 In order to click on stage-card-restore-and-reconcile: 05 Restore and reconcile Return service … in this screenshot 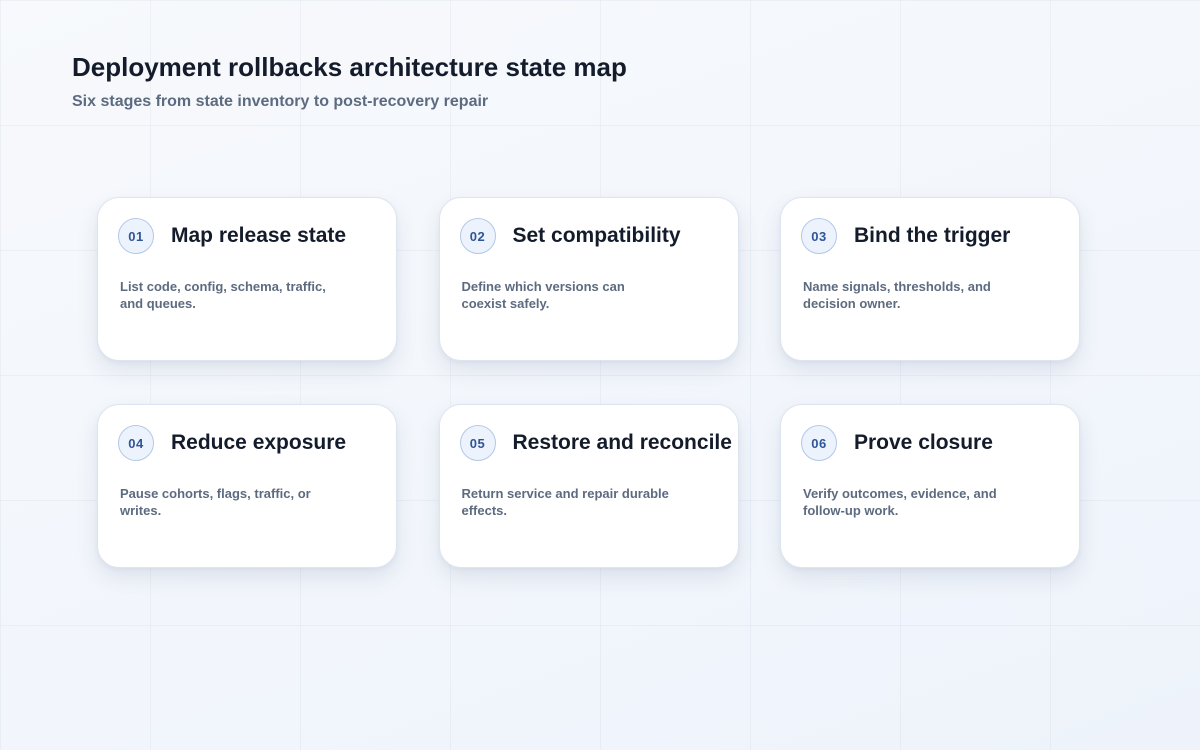, I will do `click(588, 486)`.